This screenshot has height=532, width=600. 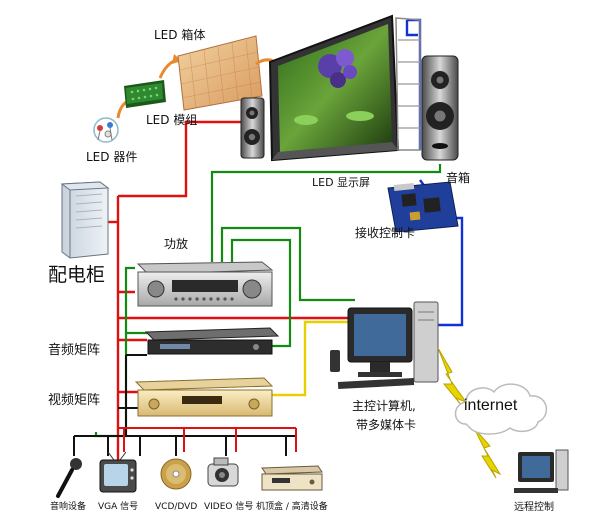 I want to click on power-cabinet-label: 配电柜, so click(x=77, y=275).